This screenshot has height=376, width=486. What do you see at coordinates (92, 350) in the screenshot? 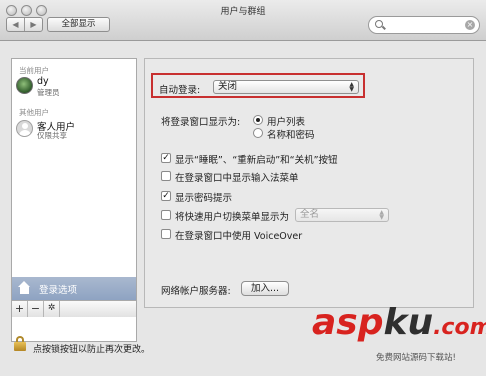
I see `lock-message: 点按锁按钮以防止再次更改。` at bounding box center [92, 350].